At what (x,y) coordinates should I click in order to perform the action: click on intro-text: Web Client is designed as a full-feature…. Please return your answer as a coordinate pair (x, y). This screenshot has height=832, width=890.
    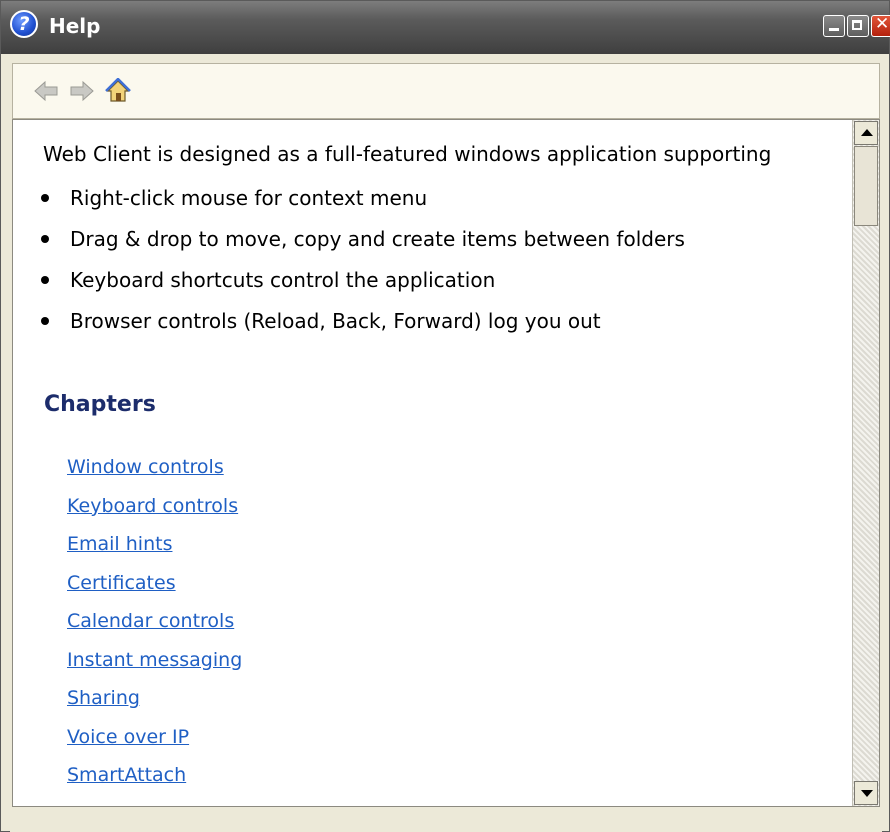
    Looking at the image, I should click on (407, 154).